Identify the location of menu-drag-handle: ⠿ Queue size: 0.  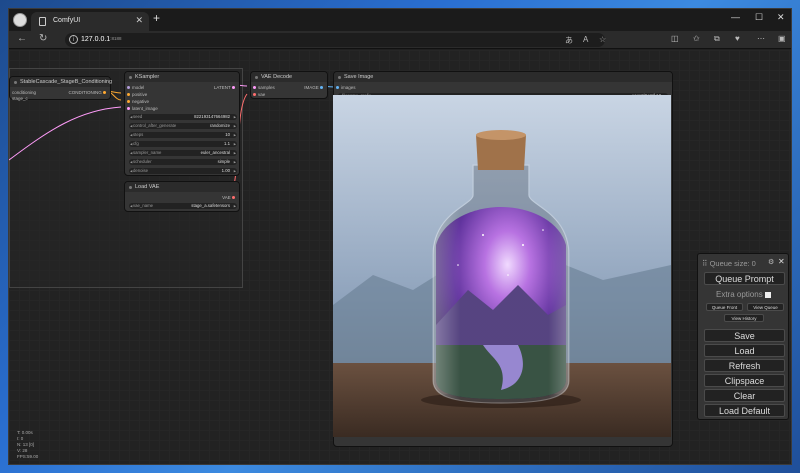
(729, 263).